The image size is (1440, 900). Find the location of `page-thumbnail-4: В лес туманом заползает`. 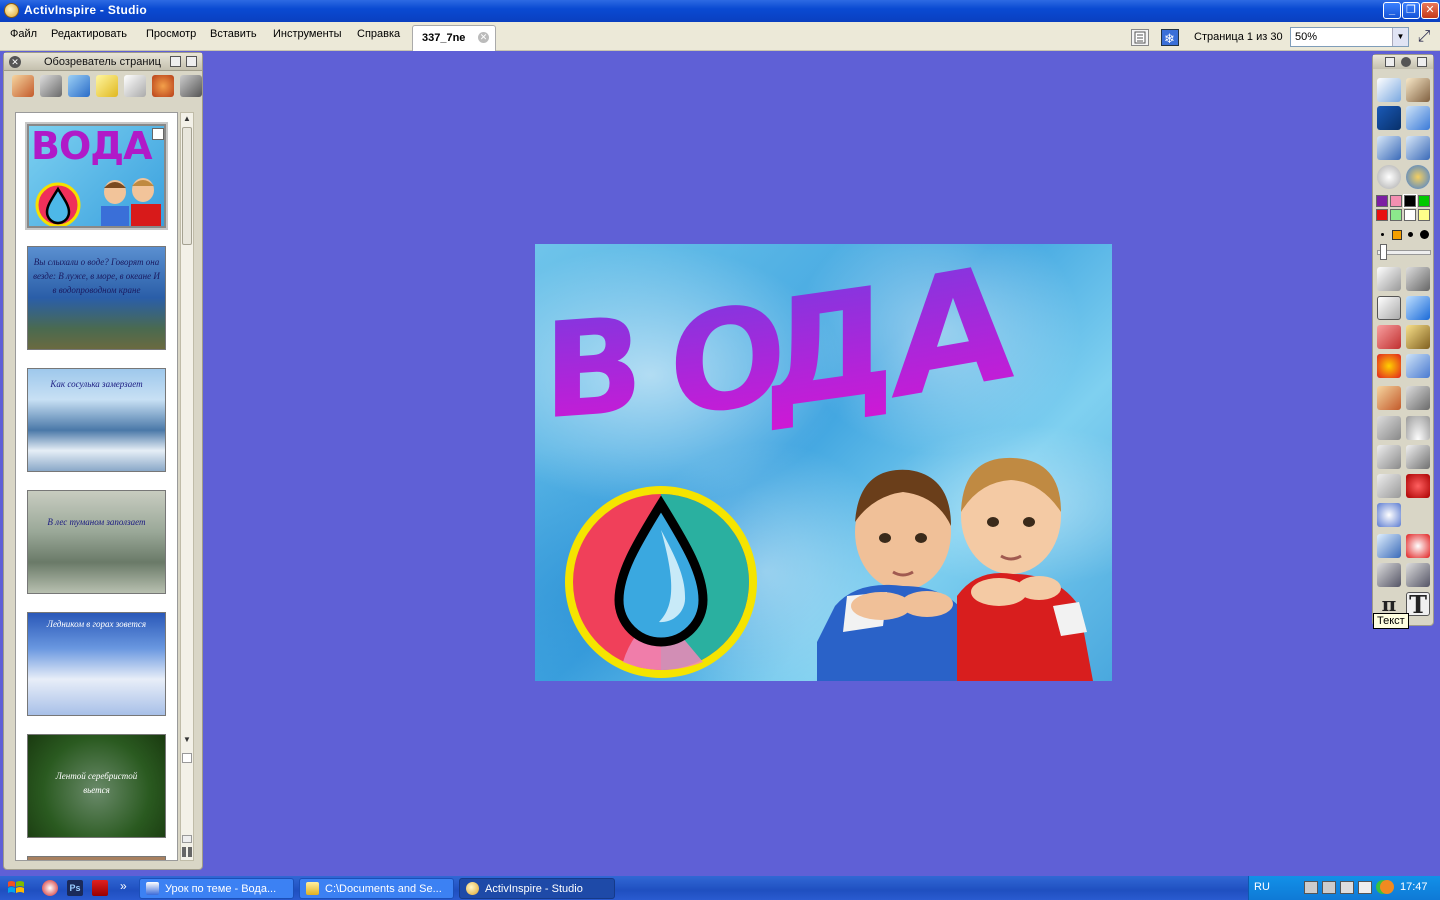

page-thumbnail-4: В лес туманом заползает is located at coordinates (96, 542).